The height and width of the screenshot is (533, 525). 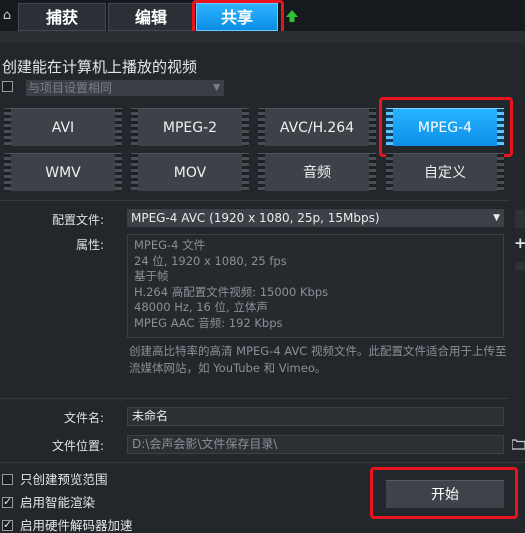 I want to click on mpeg4-highlight, so click(x=446, y=127).